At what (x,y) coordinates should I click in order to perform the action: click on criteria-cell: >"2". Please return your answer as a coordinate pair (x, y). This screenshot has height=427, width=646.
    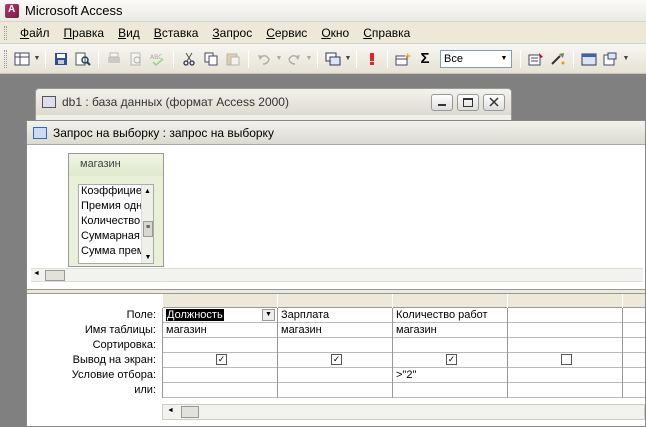
    Looking at the image, I should click on (450, 375).